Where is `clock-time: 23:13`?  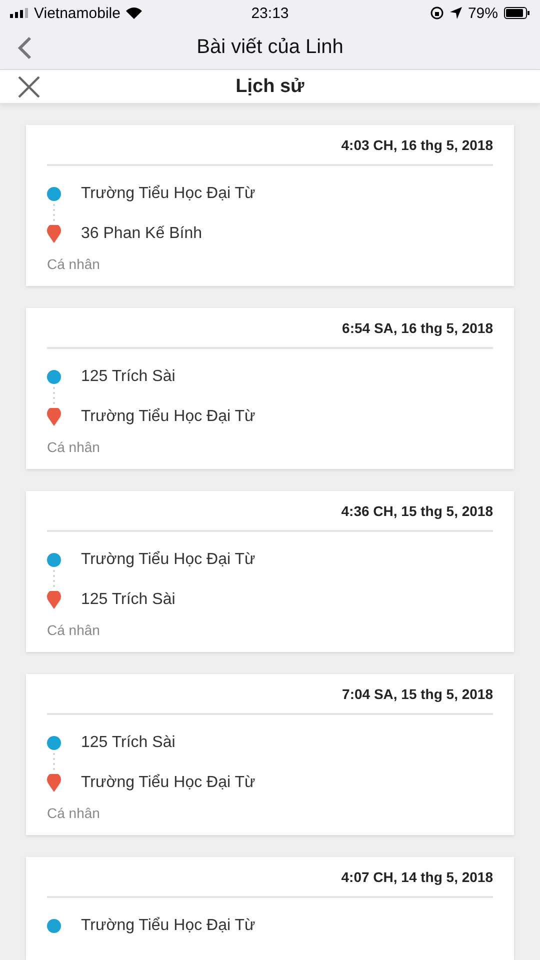
clock-time: 23:13 is located at coordinates (270, 13).